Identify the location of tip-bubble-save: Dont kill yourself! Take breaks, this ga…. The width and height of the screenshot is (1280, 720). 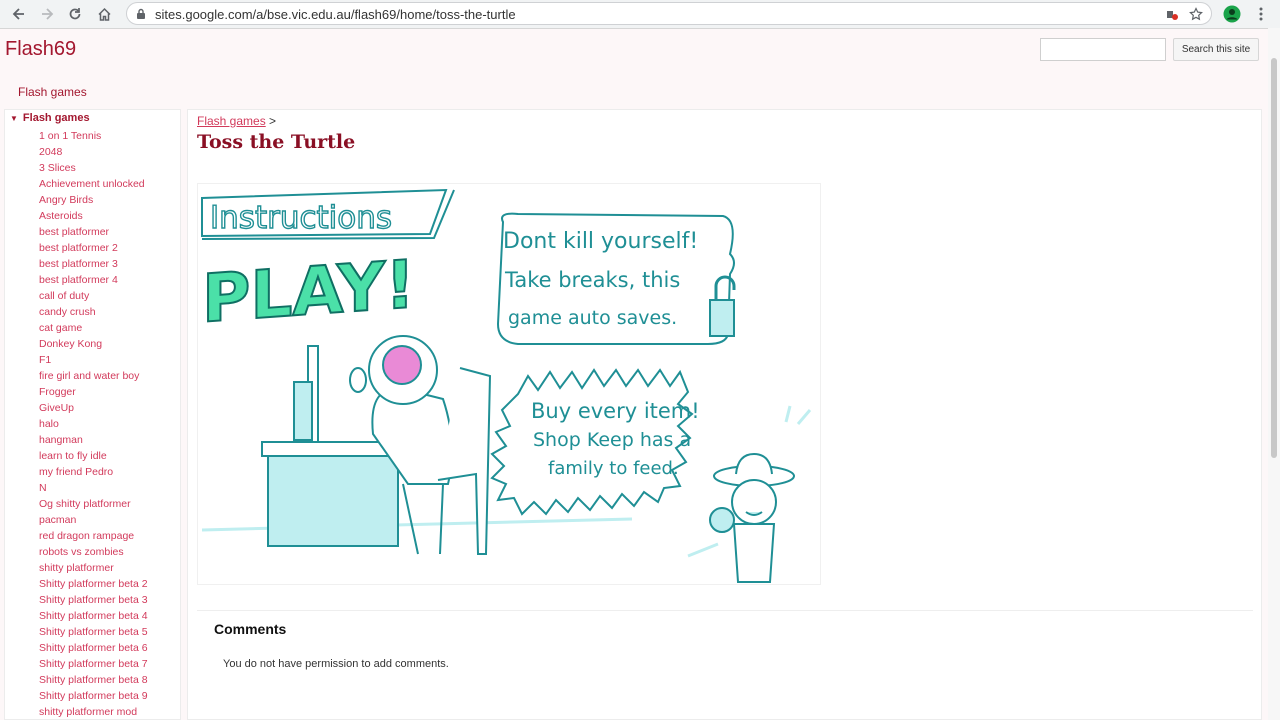
(616, 278).